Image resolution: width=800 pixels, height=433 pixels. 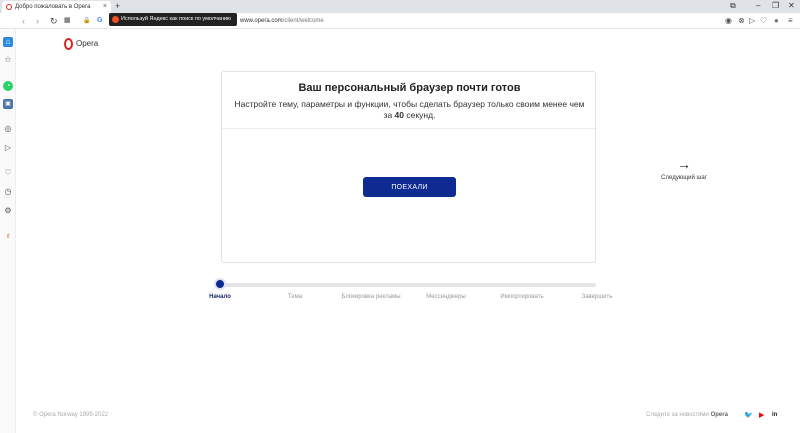 What do you see at coordinates (728, 21) in the screenshot?
I see `camera-icon: ◉` at bounding box center [728, 21].